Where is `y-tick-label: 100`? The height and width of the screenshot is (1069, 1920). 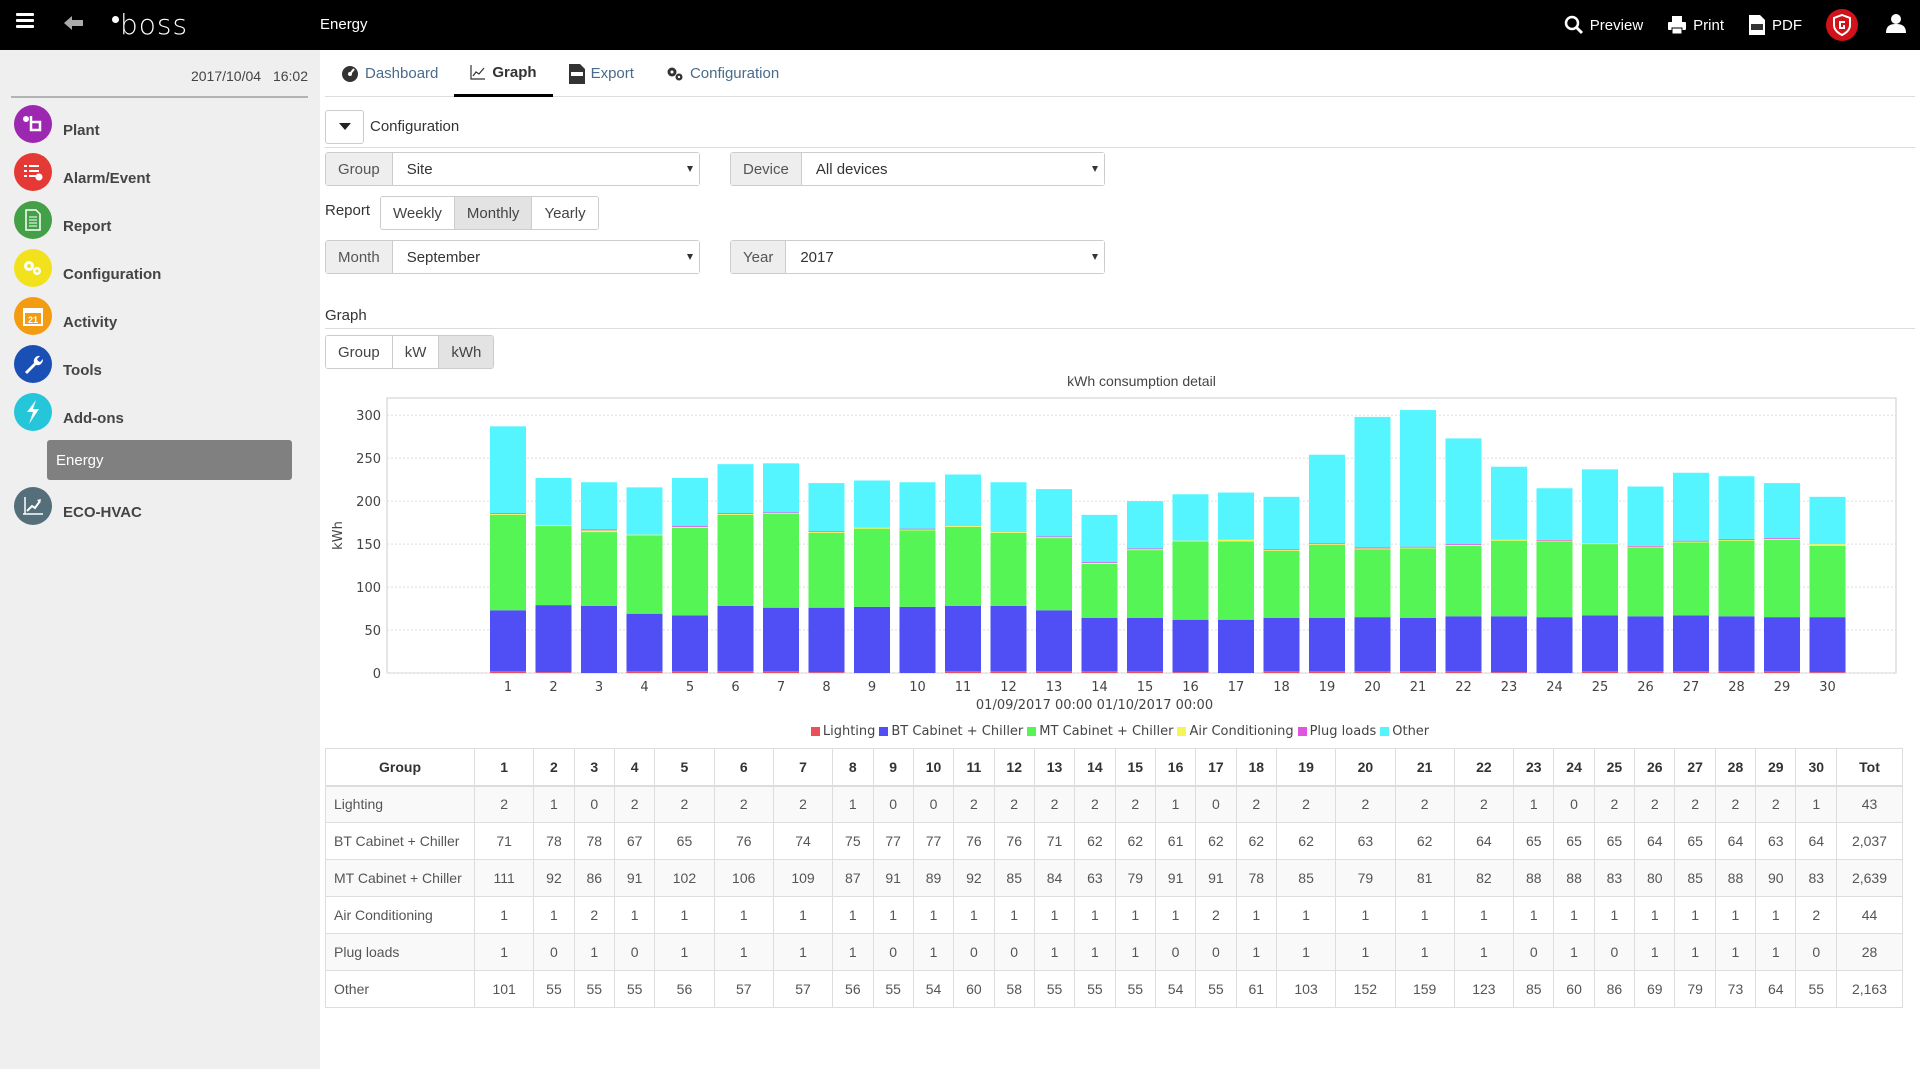
y-tick-label: 100 is located at coordinates (368, 588).